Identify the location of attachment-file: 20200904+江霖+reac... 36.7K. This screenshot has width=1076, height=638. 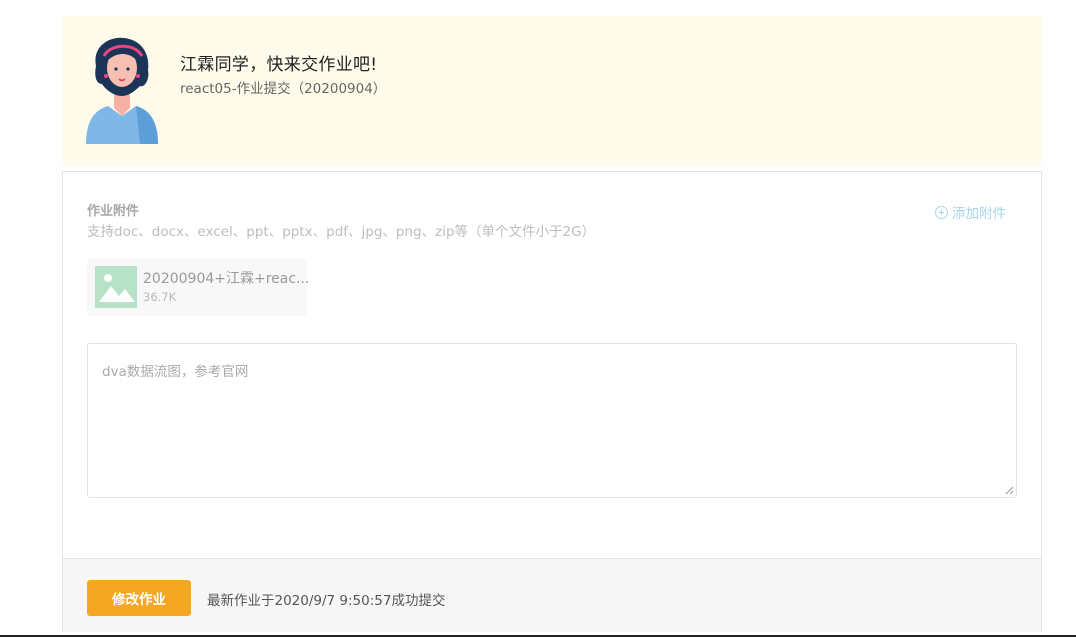
(198, 287).